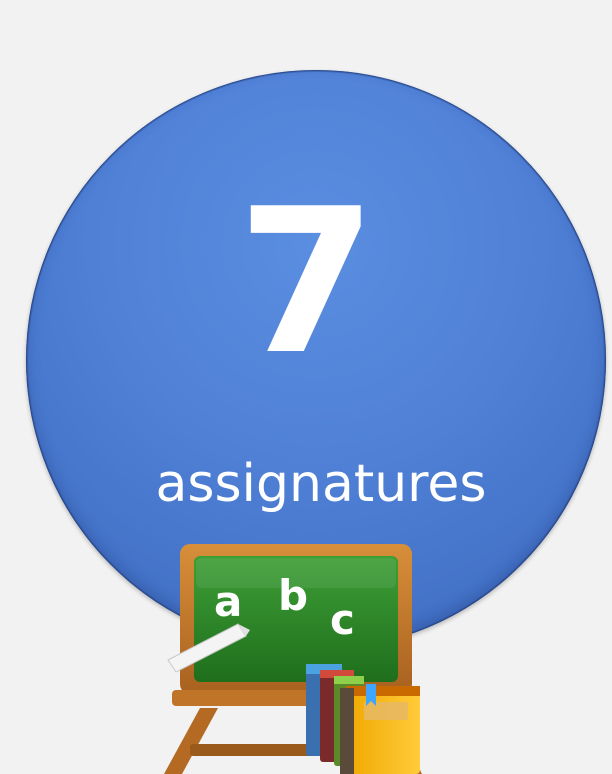 The width and height of the screenshot is (612, 774). Describe the element at coordinates (293, 595) in the screenshot. I see `board-letter-b: b` at that location.